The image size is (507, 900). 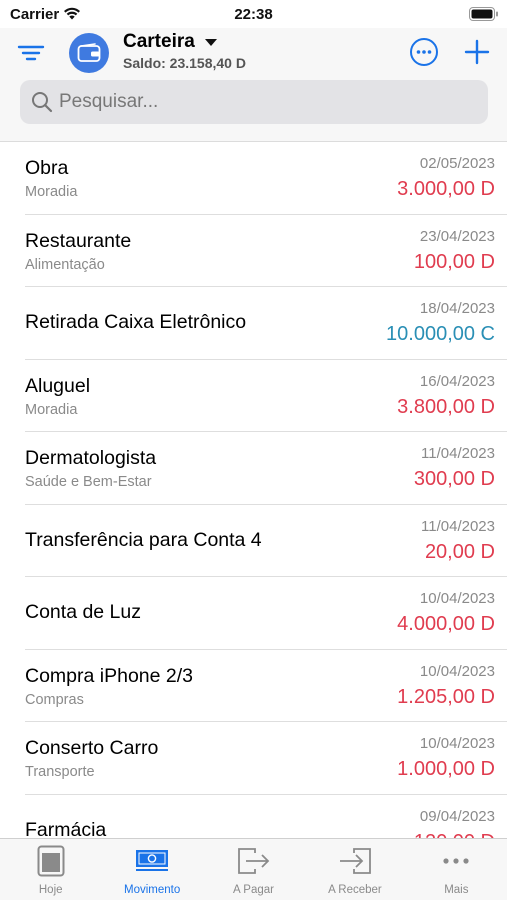 I want to click on caret-down-icon, so click(x=211, y=42).